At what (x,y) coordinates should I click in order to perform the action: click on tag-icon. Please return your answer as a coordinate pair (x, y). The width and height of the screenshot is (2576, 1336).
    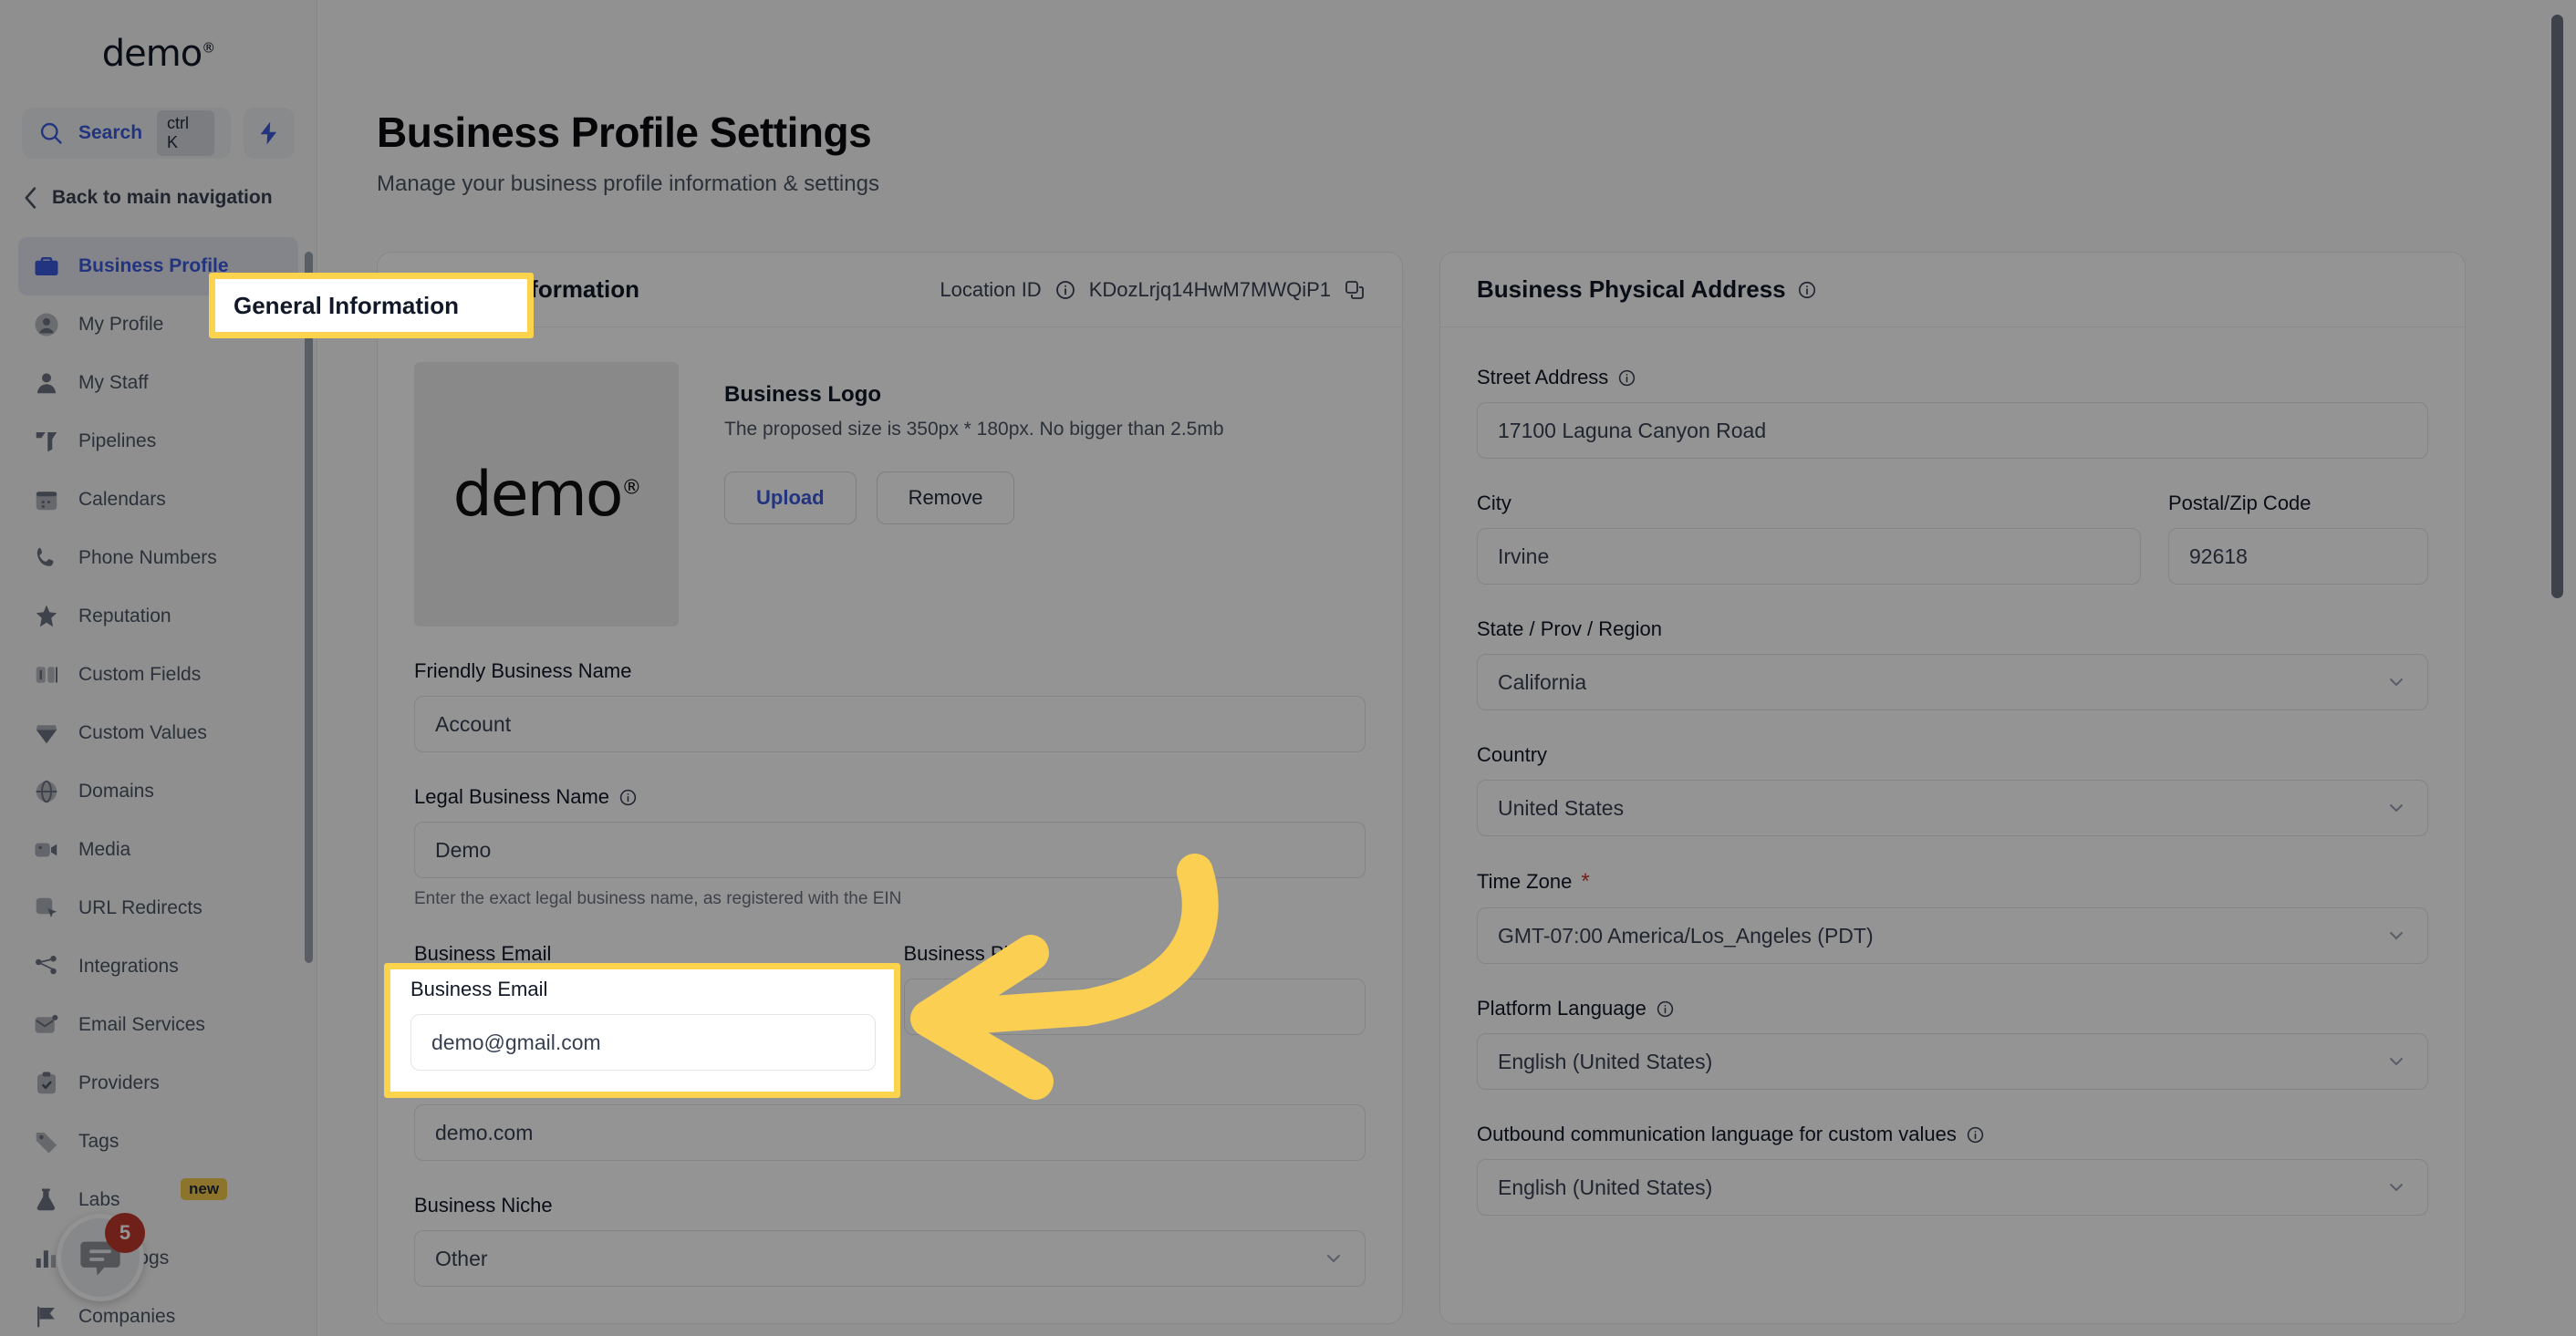
    Looking at the image, I should click on (46, 1141).